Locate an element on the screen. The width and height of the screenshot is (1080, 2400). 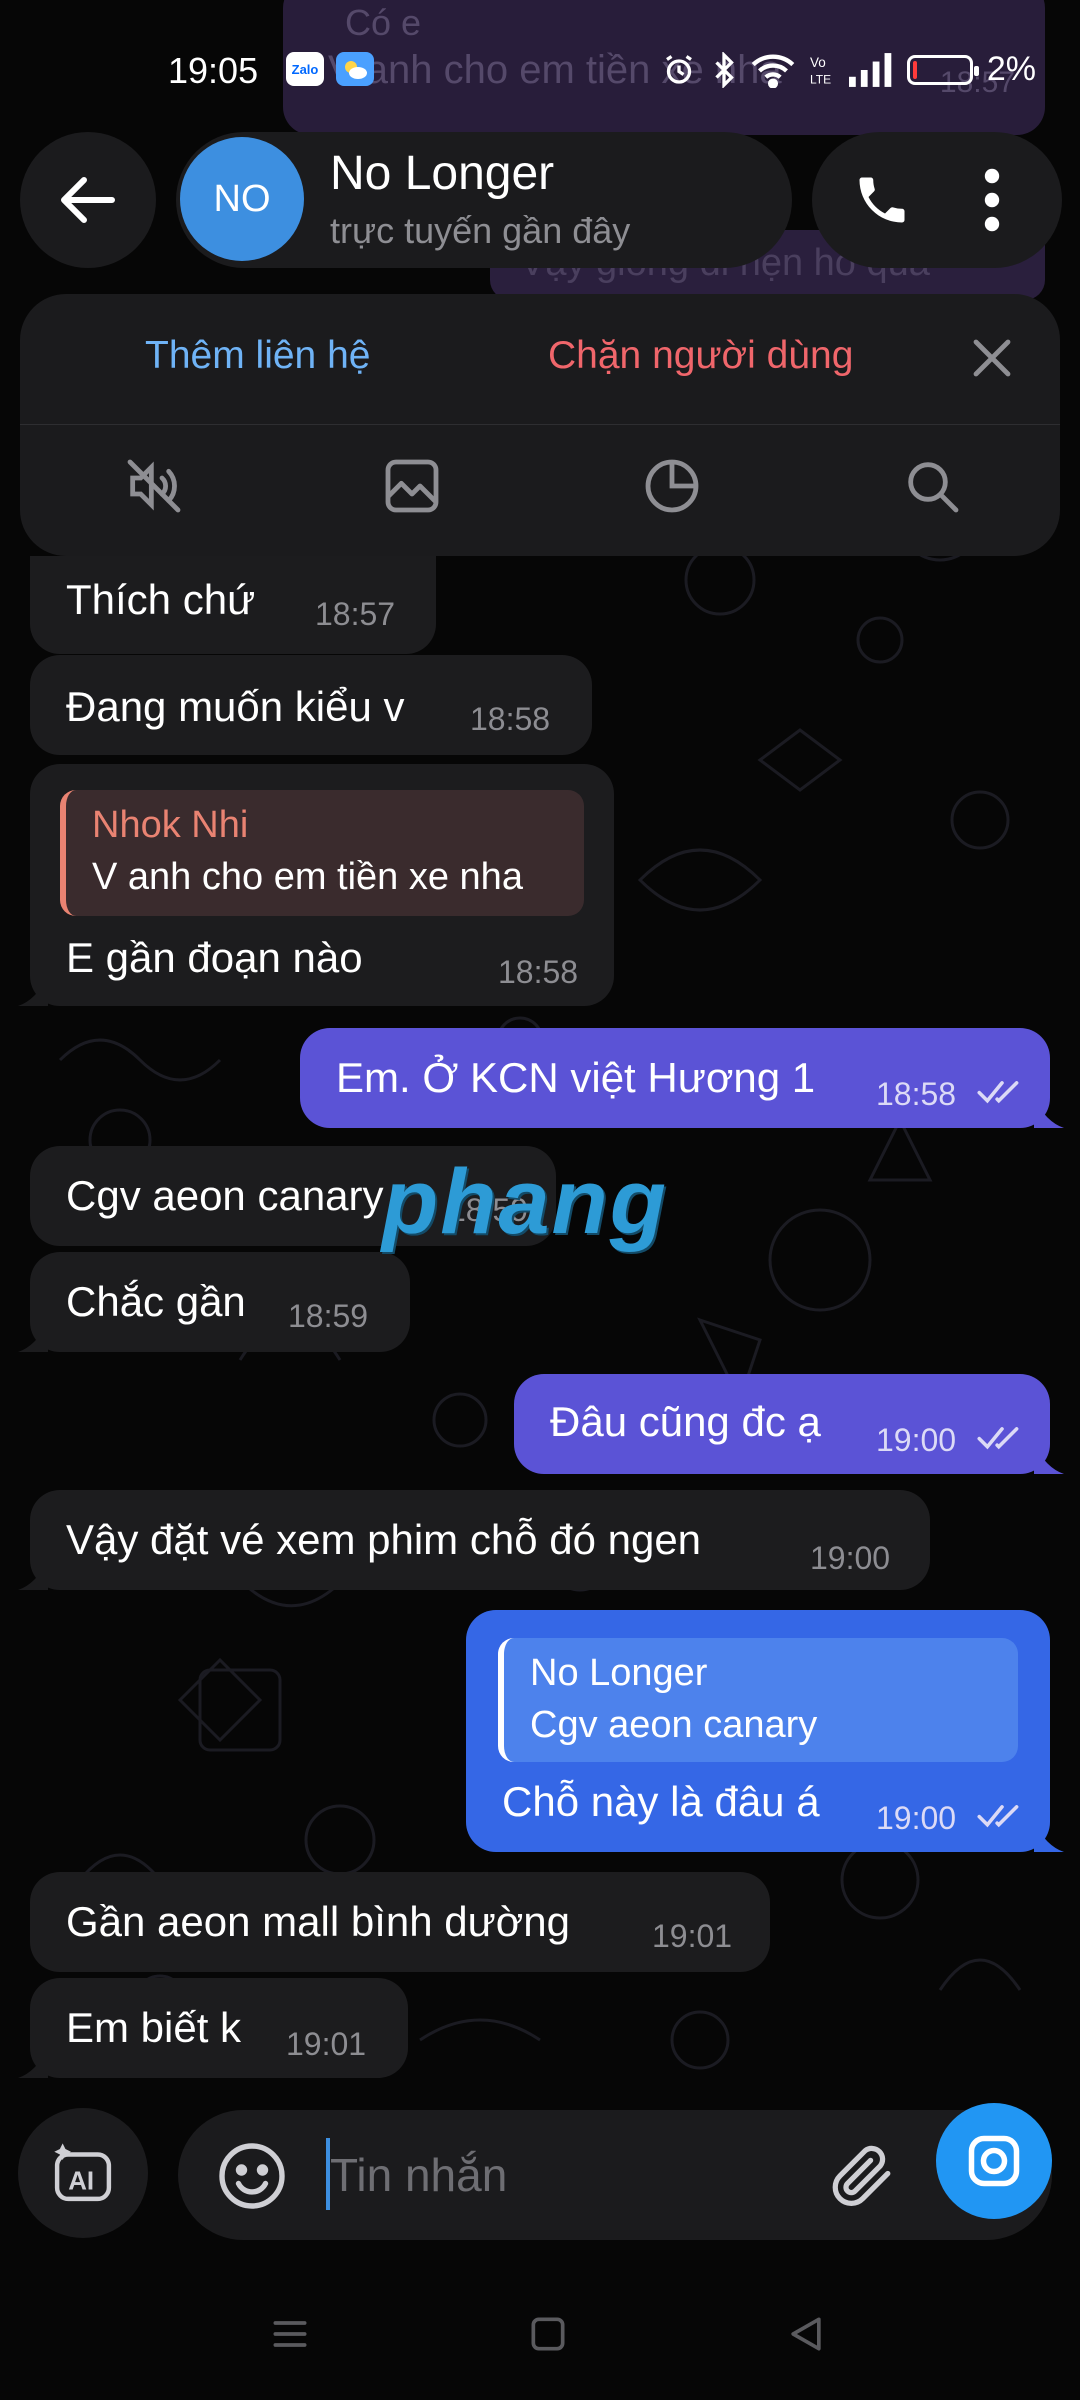
avatar: NO is located at coordinates (242, 199).